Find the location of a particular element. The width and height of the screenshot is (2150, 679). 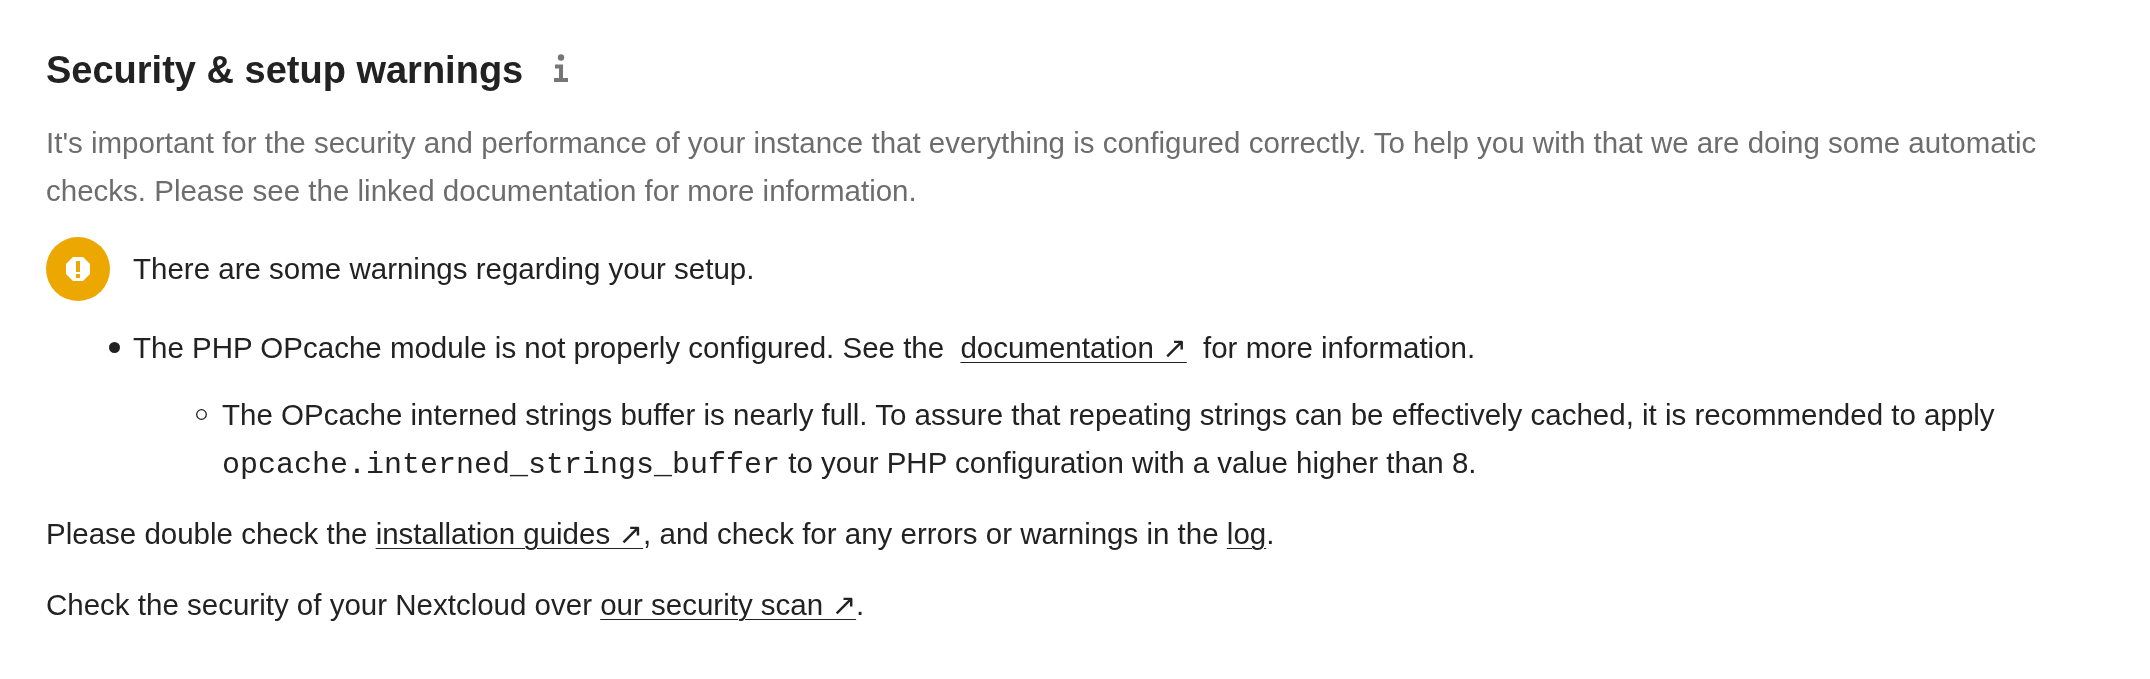

inline-link: our security scan ↗ is located at coordinates (728, 604).